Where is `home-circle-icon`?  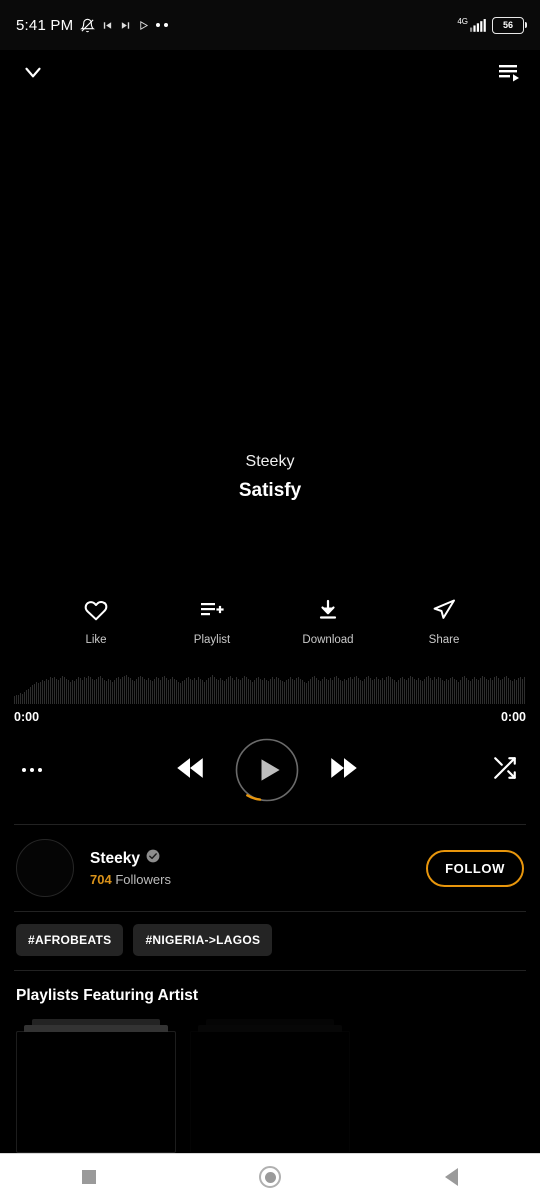
home-circle-icon is located at coordinates (270, 1177).